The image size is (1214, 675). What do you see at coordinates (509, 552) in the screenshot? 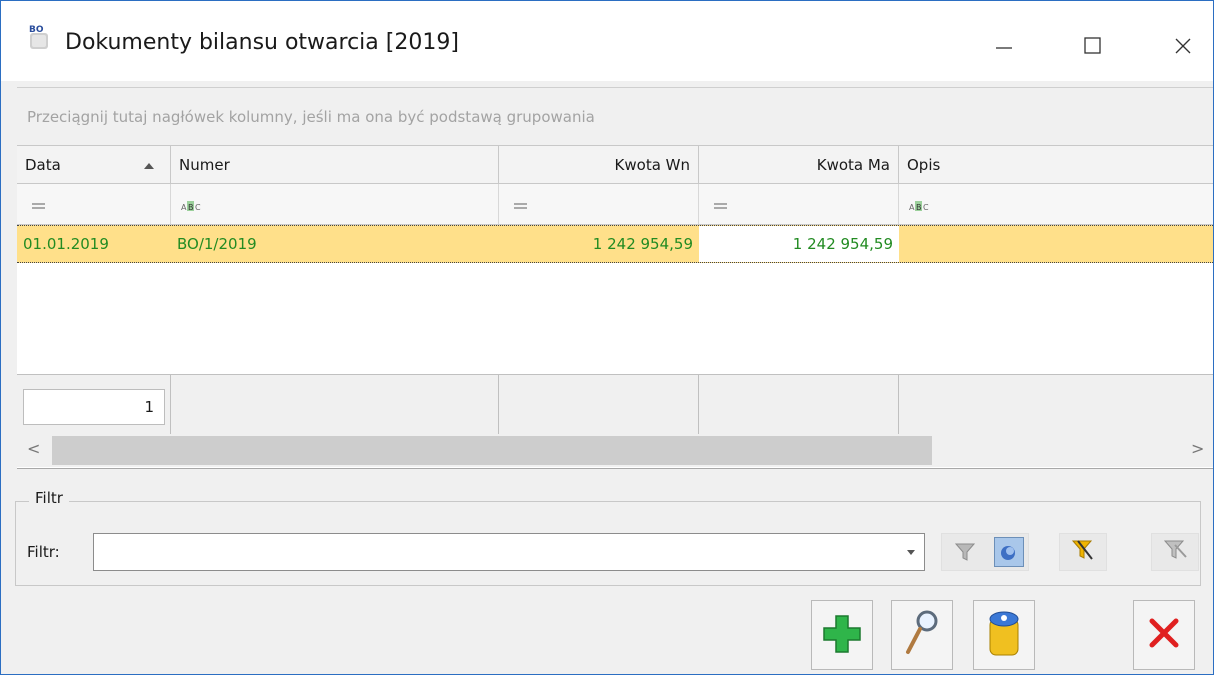
I see `filter-input` at bounding box center [509, 552].